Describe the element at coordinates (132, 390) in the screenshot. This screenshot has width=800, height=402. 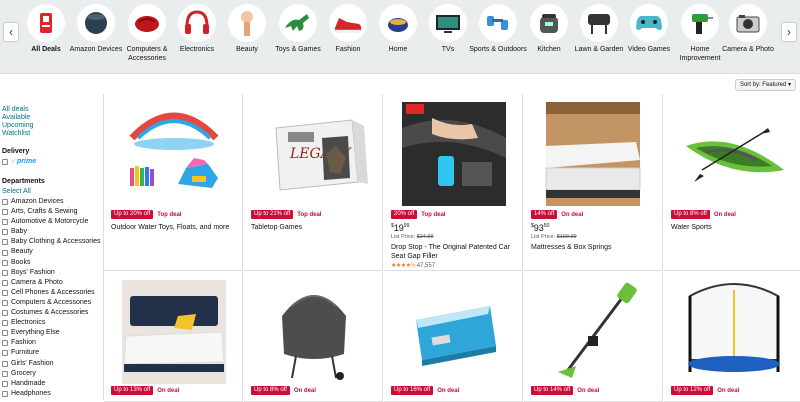
I see `discount-badge: Up to 13% off` at that location.